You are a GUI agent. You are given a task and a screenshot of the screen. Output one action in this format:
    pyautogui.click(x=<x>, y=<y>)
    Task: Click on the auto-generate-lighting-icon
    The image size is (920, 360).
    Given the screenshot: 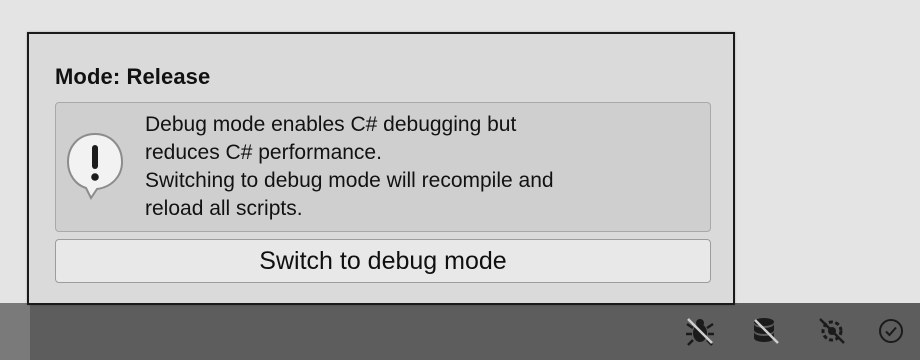 What is the action you would take?
    pyautogui.click(x=832, y=331)
    